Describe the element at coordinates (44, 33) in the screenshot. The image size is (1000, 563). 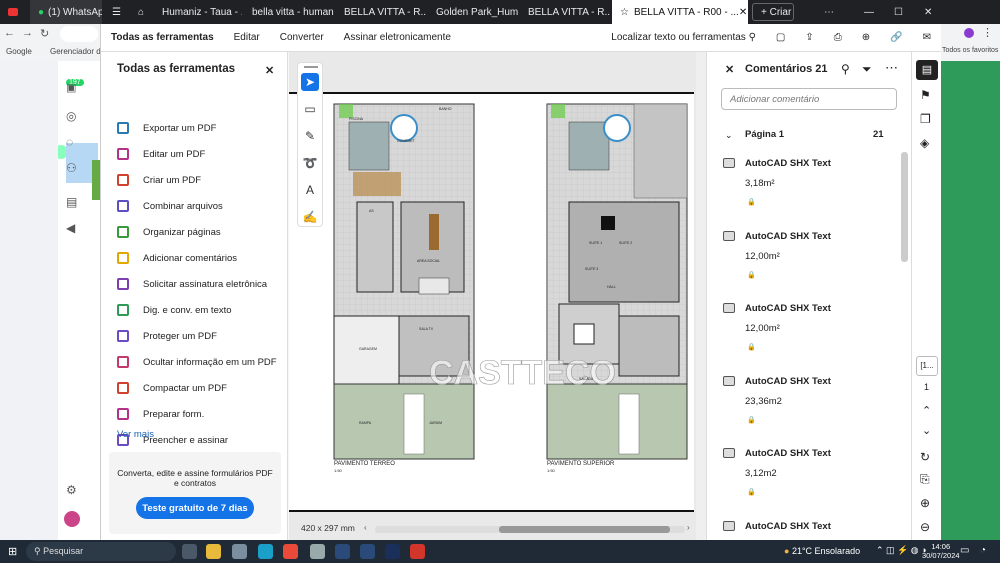
I see `reload-icon: ↻` at that location.